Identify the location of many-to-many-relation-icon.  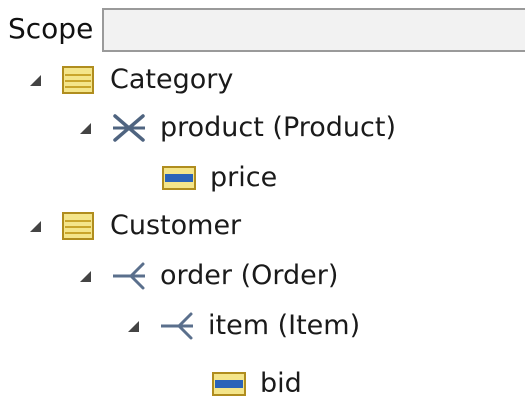
(129, 128).